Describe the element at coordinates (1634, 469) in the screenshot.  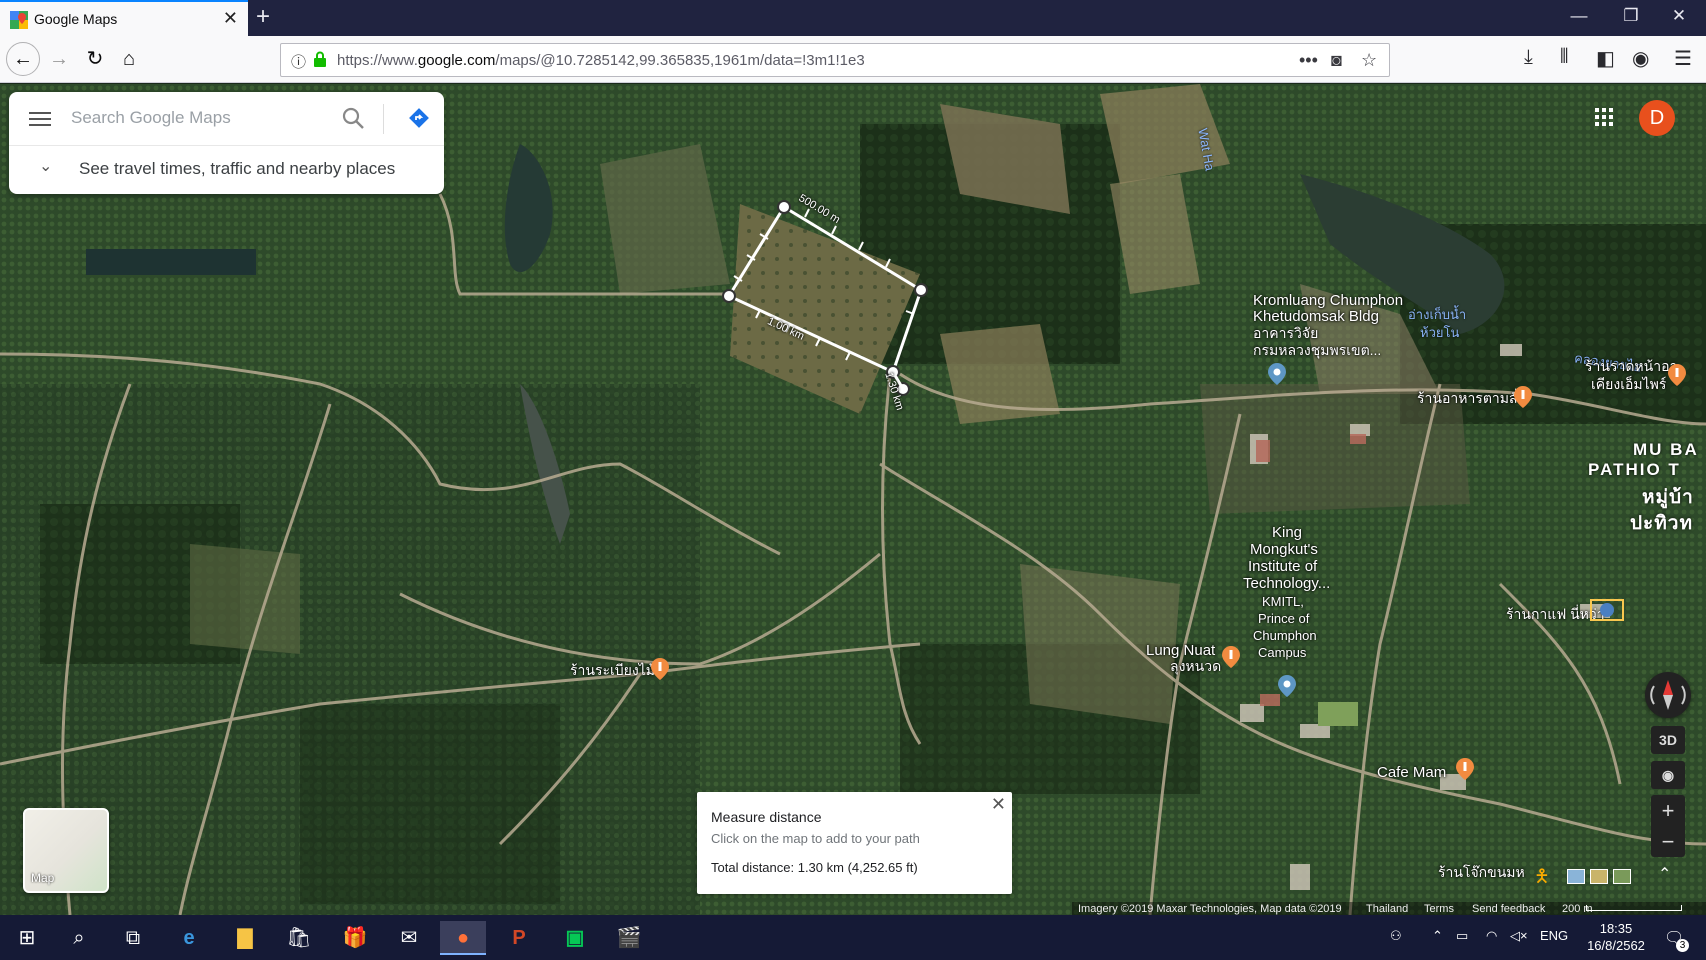
I see `area-label-pathio: PATHIO T` at that location.